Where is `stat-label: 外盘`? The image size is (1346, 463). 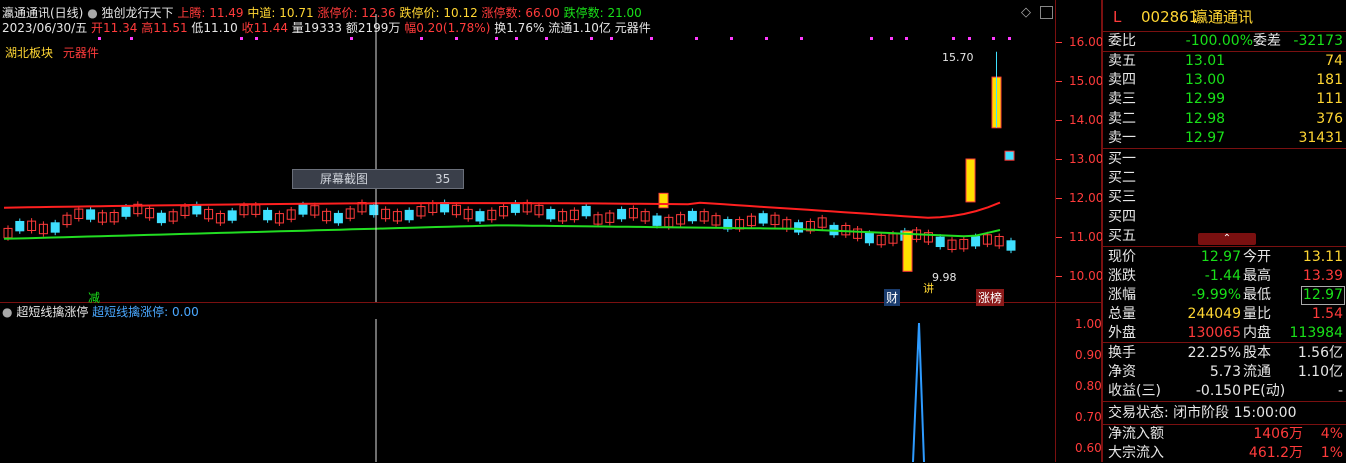 stat-label: 外盘 is located at coordinates (1122, 333).